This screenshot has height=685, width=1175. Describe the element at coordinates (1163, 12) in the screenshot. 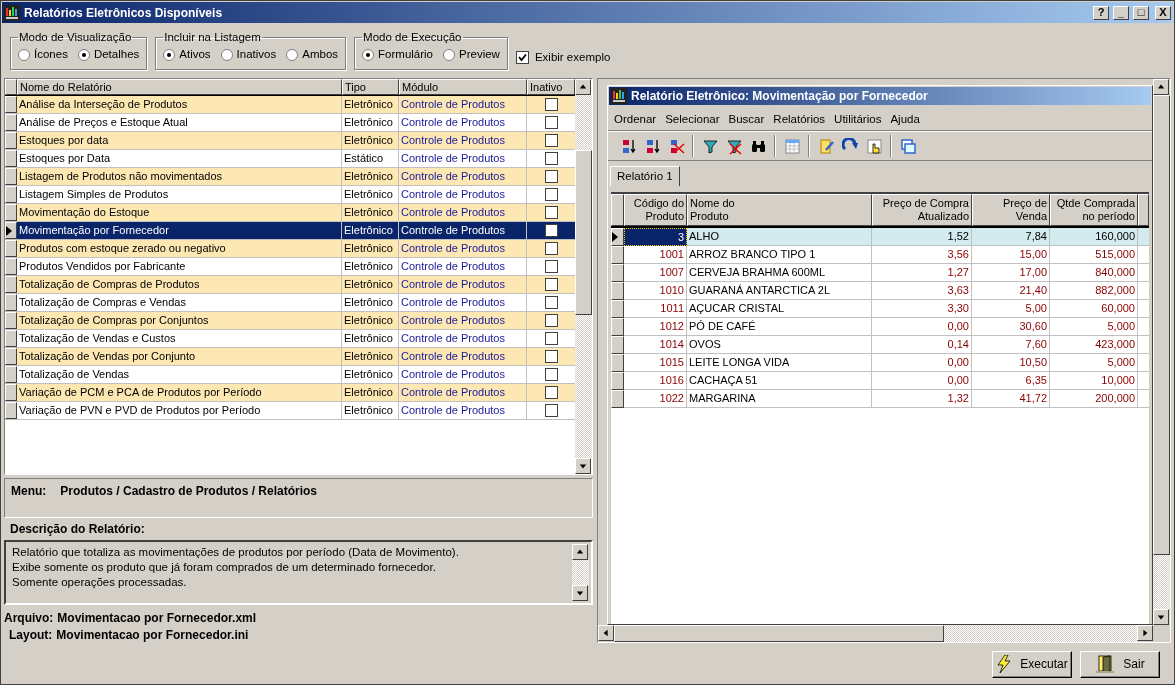

I see `title-bar-button: X` at that location.